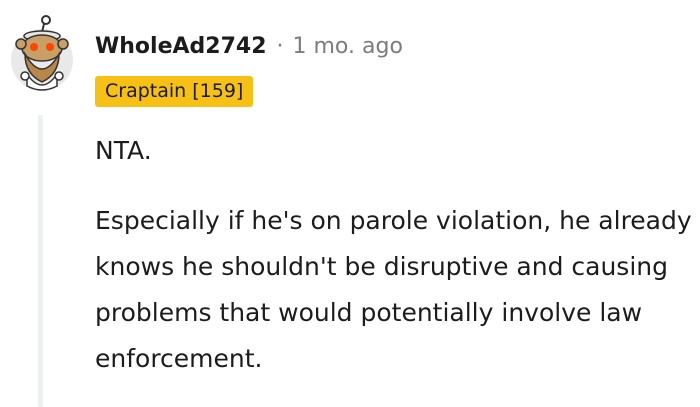 The width and height of the screenshot is (700, 407). What do you see at coordinates (123, 150) in the screenshot?
I see `comment-paragraph: NTA.` at bounding box center [123, 150].